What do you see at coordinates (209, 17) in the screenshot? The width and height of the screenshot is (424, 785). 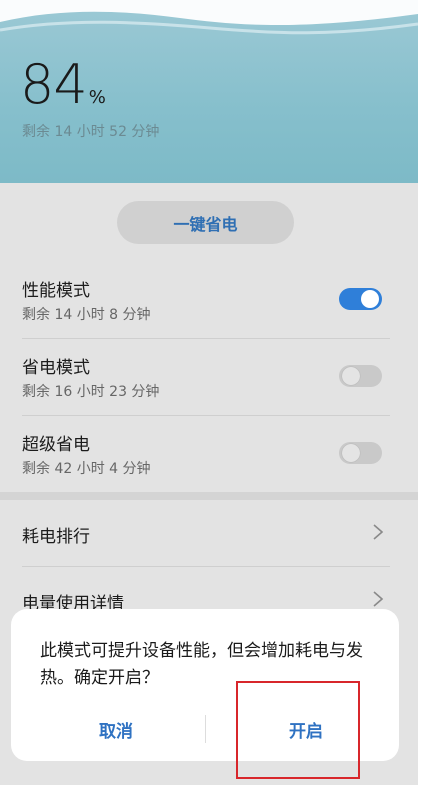 I see `wave-decoration` at bounding box center [209, 17].